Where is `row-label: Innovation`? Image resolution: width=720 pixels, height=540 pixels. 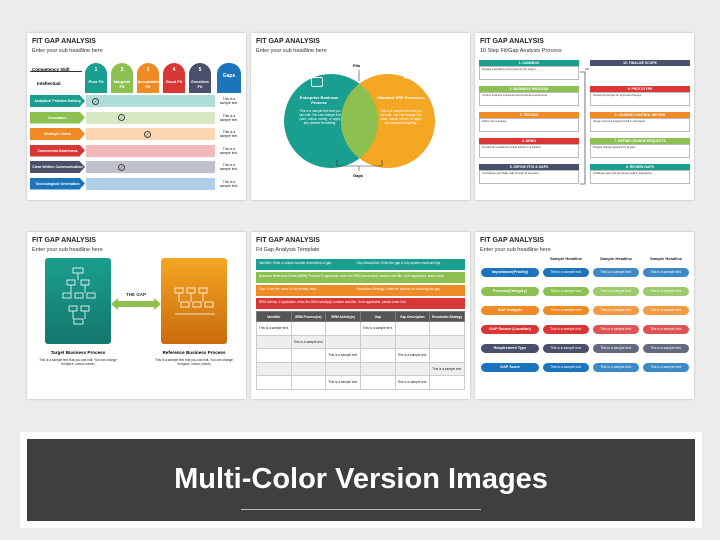
row-label: Innovation is located at coordinates (57, 117).